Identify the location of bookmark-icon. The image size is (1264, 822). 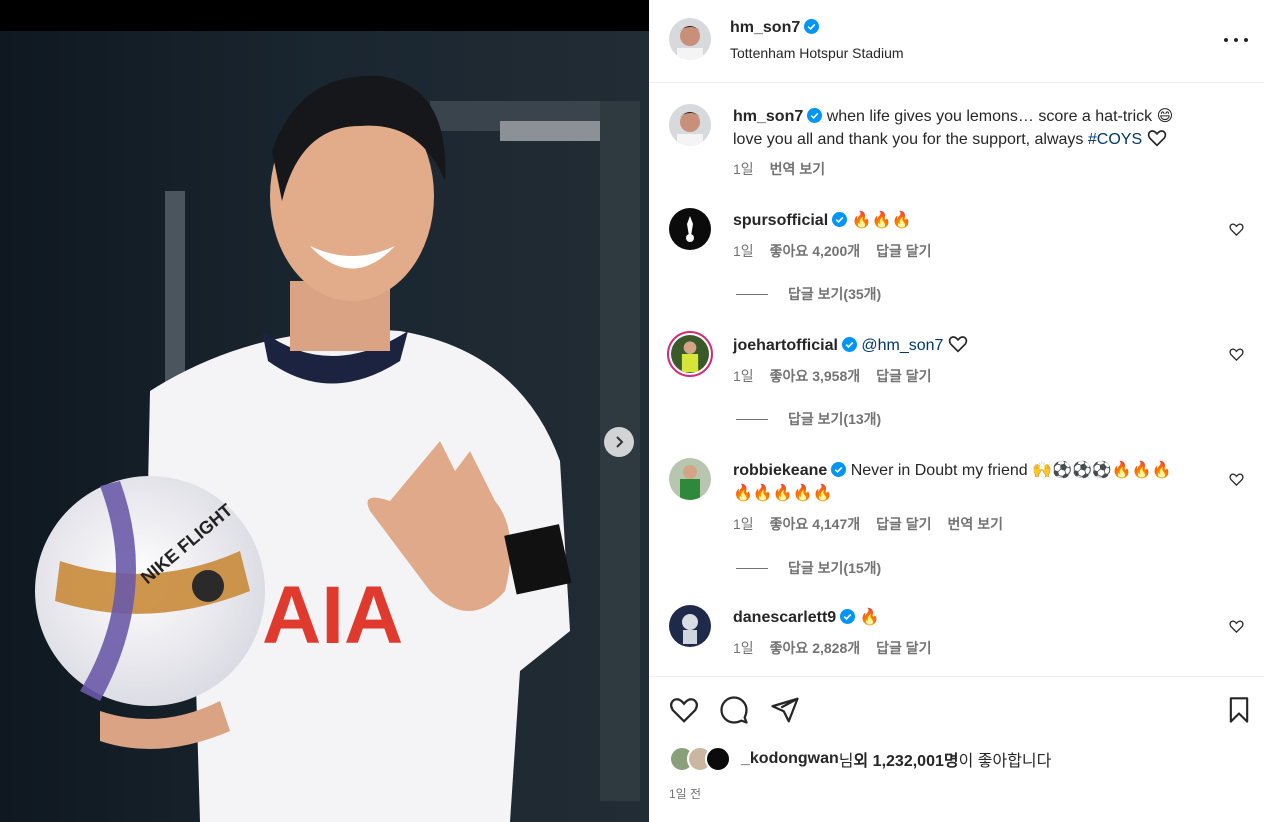
(1239, 710).